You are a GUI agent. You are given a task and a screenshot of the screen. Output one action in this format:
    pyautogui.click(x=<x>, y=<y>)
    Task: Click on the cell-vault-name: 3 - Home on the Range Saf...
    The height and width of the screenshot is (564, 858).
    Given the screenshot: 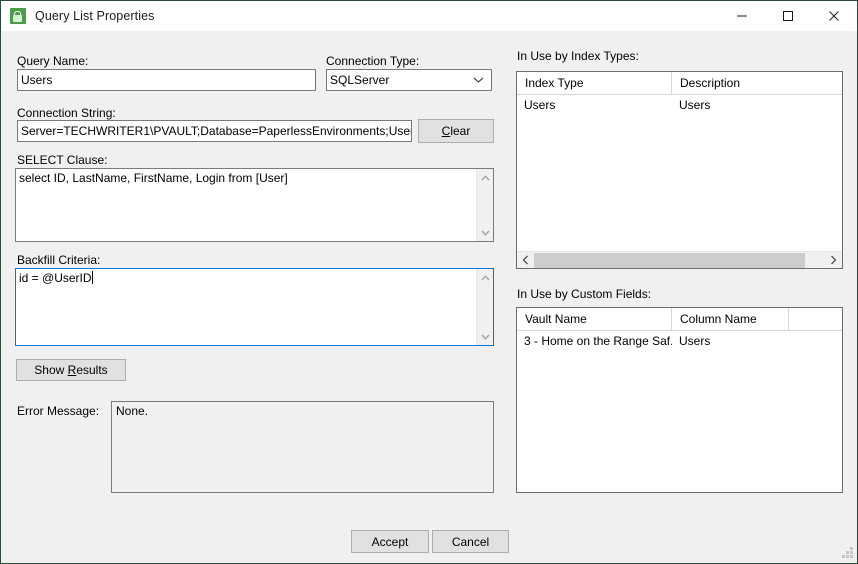 What is the action you would take?
    pyautogui.click(x=598, y=341)
    